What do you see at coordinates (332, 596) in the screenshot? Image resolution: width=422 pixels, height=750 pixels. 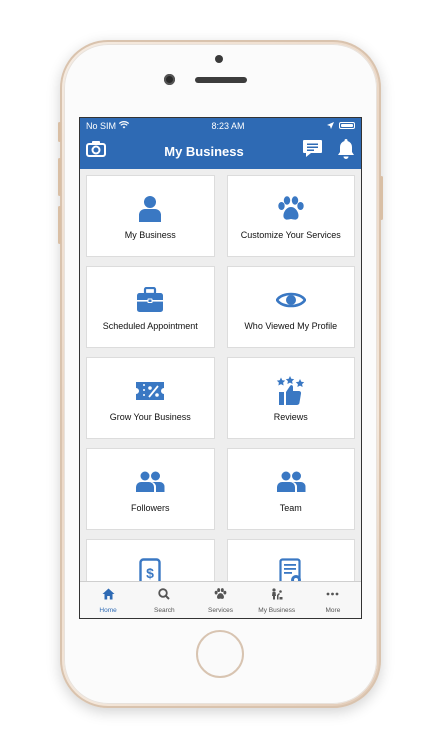 I see `more-icon` at bounding box center [332, 596].